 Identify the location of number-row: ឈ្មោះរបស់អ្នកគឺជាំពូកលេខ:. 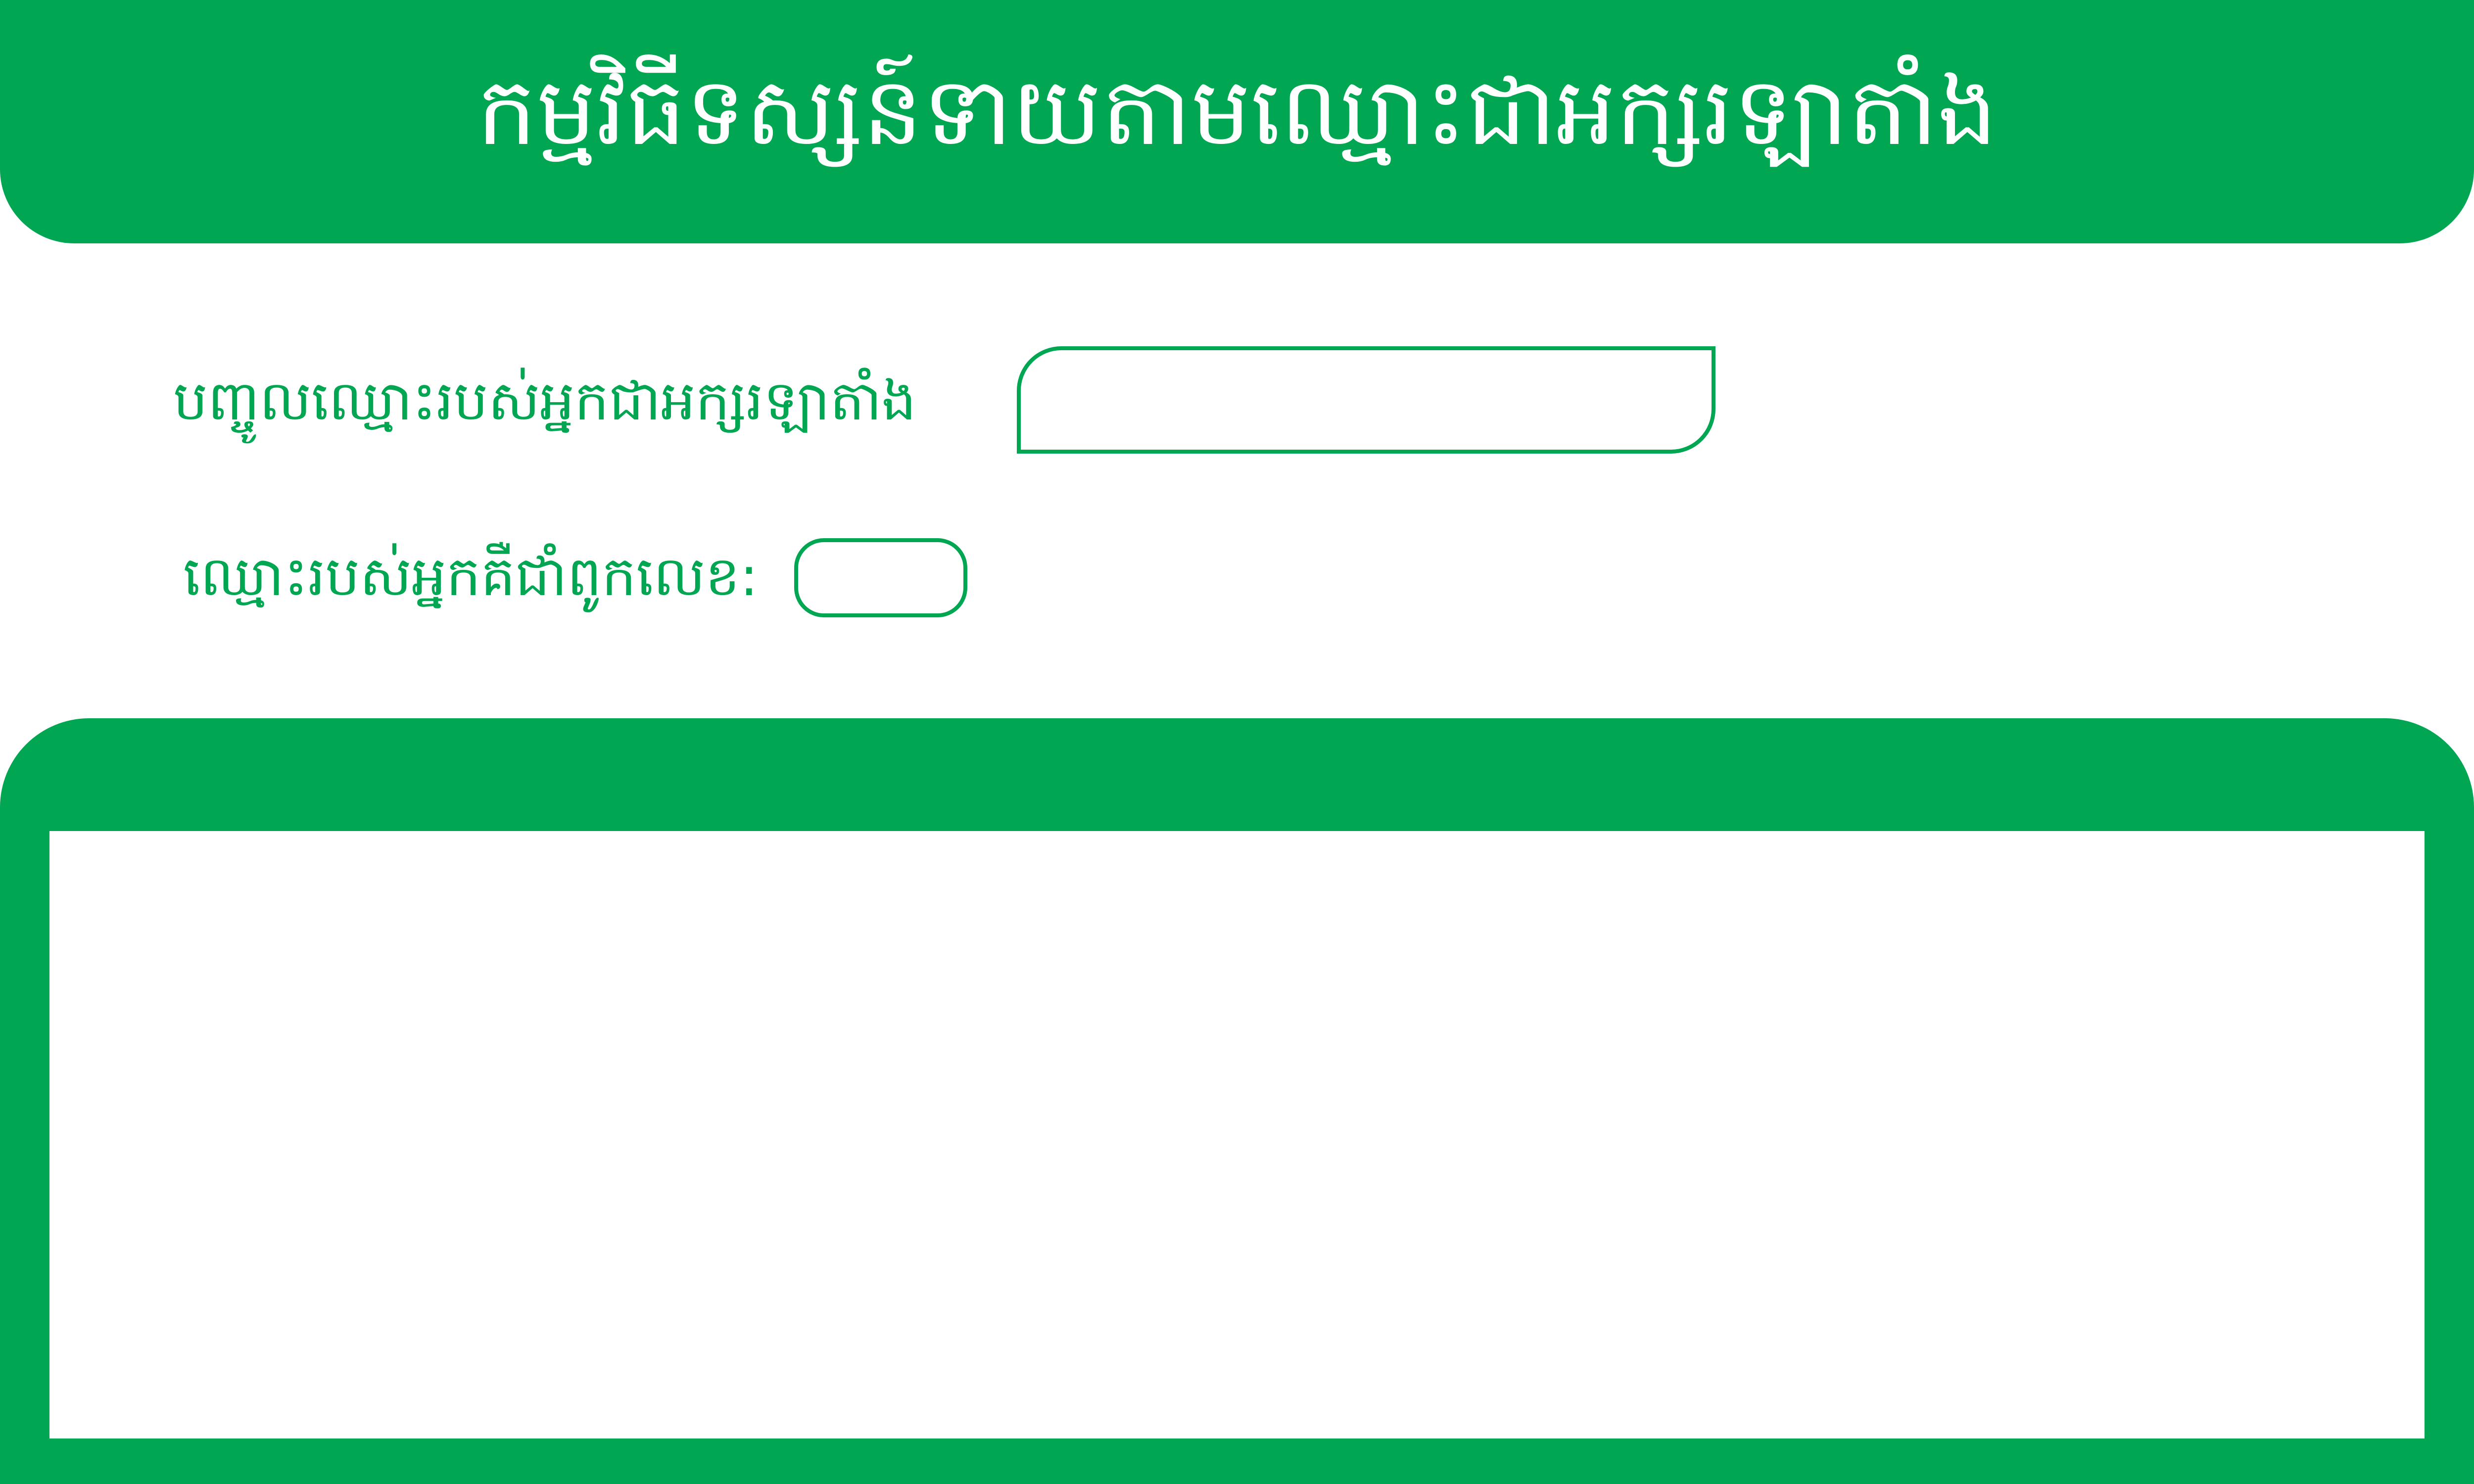
(471, 576).